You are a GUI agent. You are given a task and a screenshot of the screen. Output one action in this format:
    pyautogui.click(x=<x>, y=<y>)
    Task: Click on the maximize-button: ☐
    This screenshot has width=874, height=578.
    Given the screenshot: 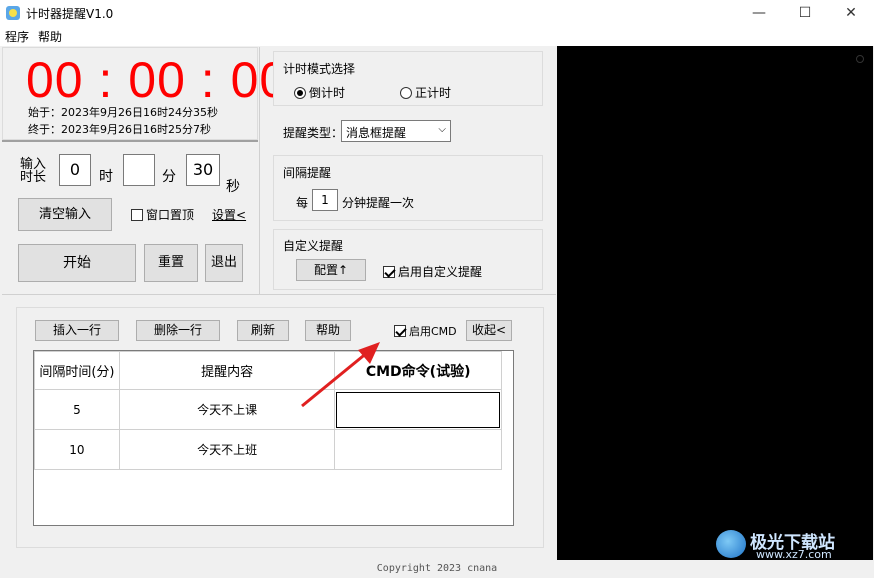 What is the action you would take?
    pyautogui.click(x=805, y=13)
    